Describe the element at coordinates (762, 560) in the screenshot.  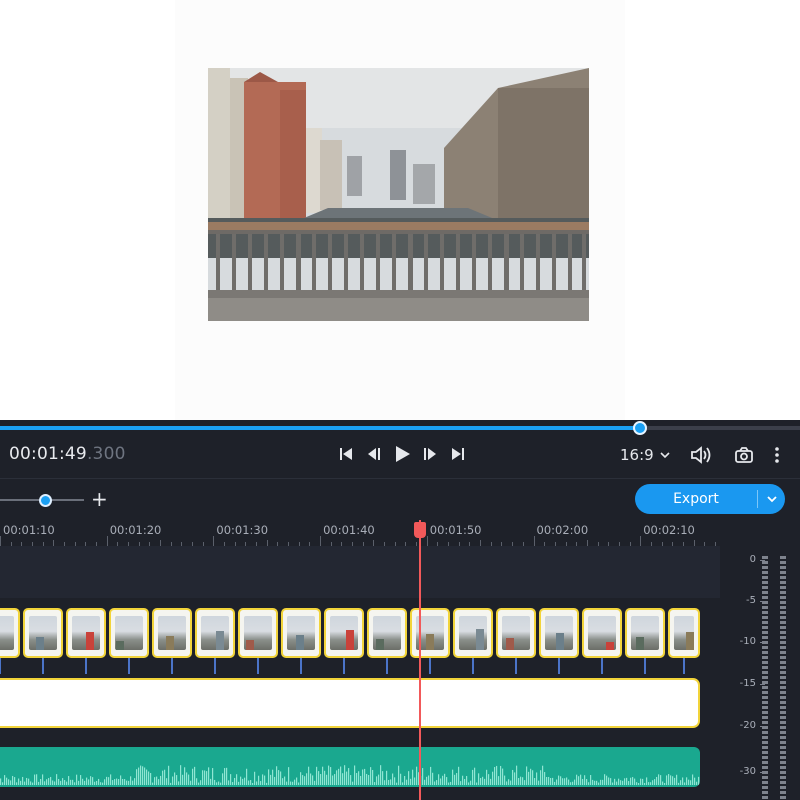
I see `meter-scale-dash` at that location.